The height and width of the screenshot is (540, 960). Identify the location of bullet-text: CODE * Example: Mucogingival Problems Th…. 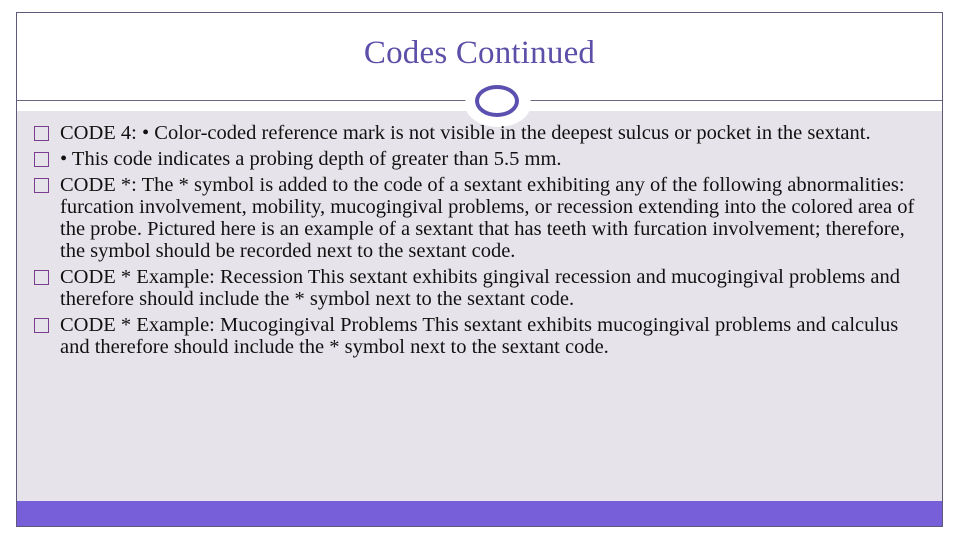
(479, 336).